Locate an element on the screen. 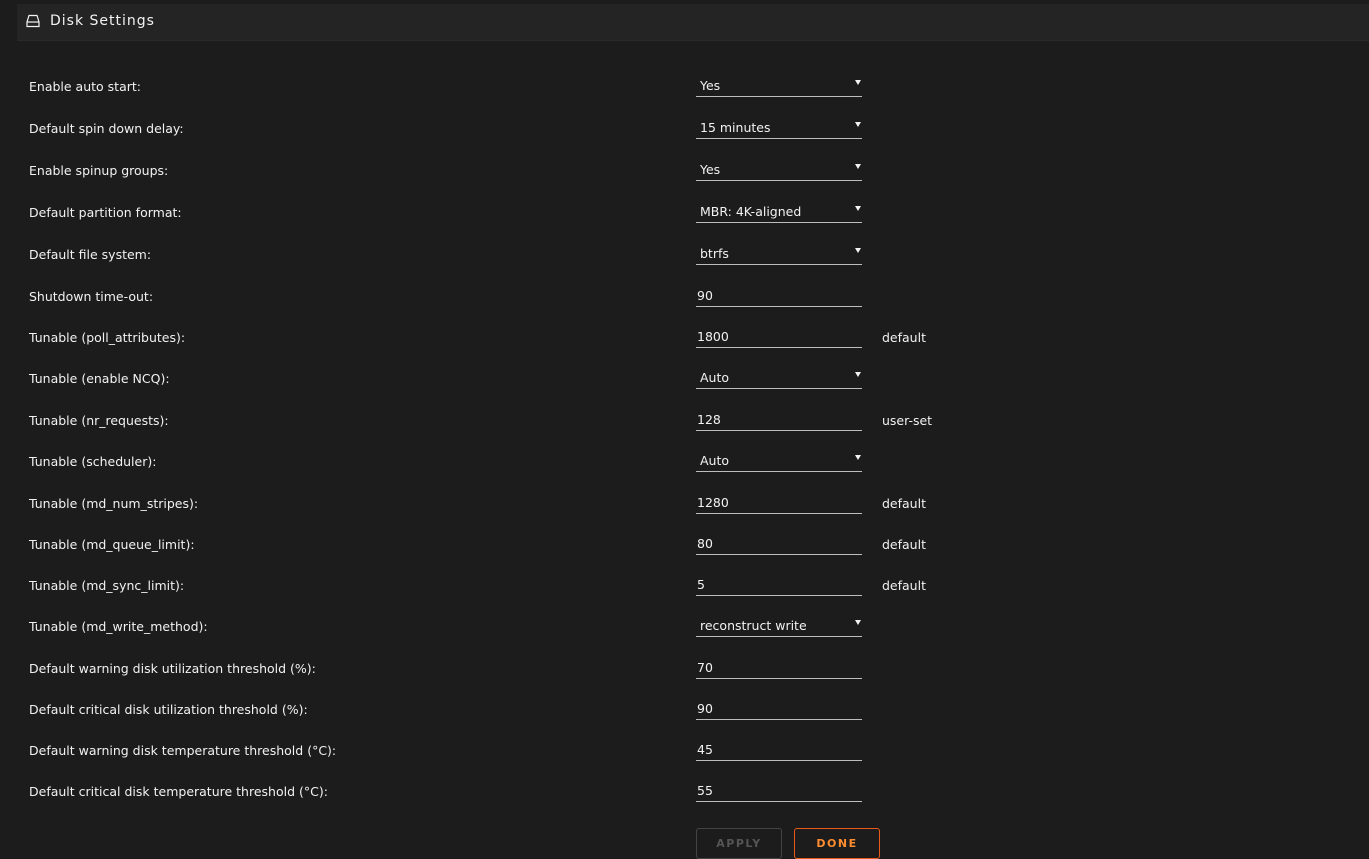 This screenshot has width=1369, height=859. setting-label: Default file system: is located at coordinates (90, 254).